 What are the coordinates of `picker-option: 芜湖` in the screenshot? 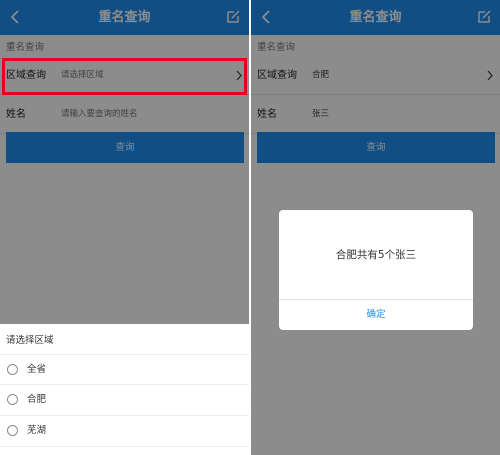 It's located at (124, 430).